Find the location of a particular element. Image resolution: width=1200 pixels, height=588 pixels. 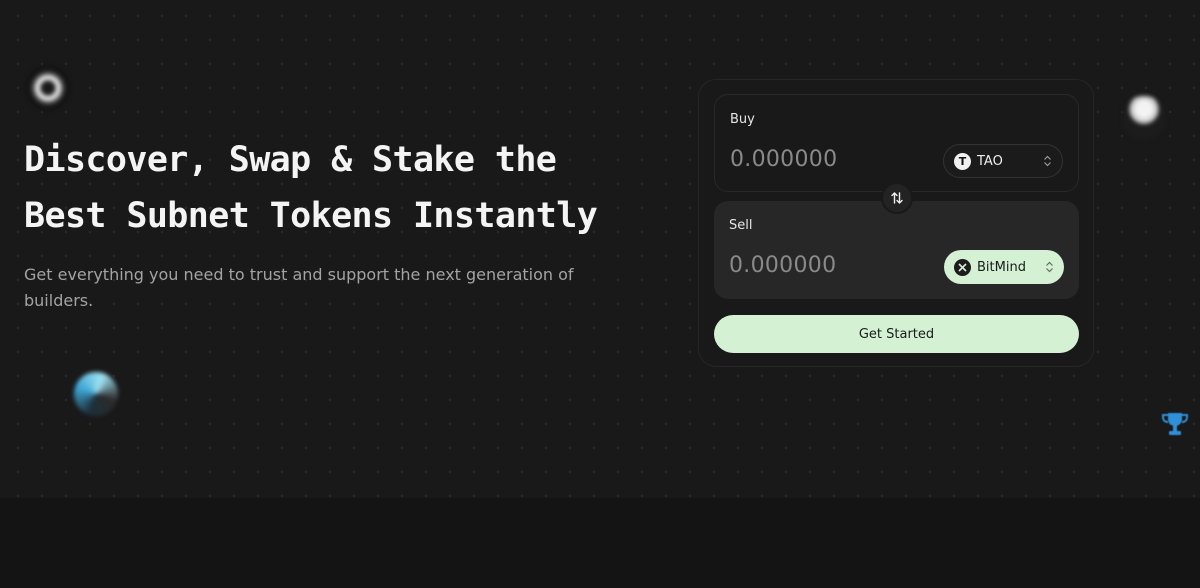

headline-line-1: Discover, Swap & Stake the is located at coordinates (290, 160).